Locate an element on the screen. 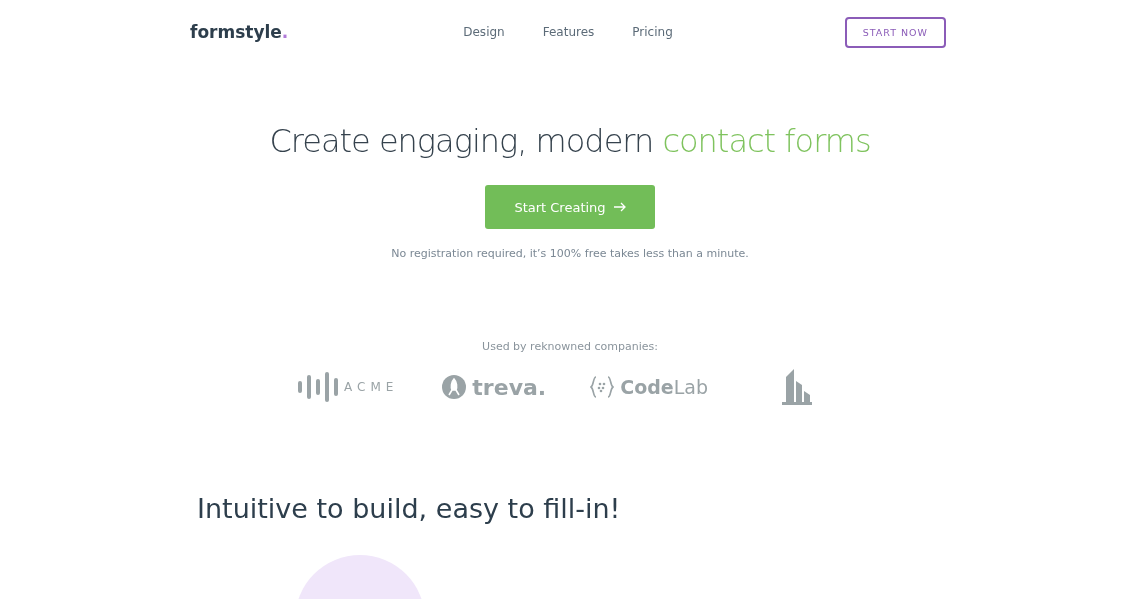 Image resolution: width=1140 pixels, height=599 pixels. nav-link: Design is located at coordinates (484, 32).